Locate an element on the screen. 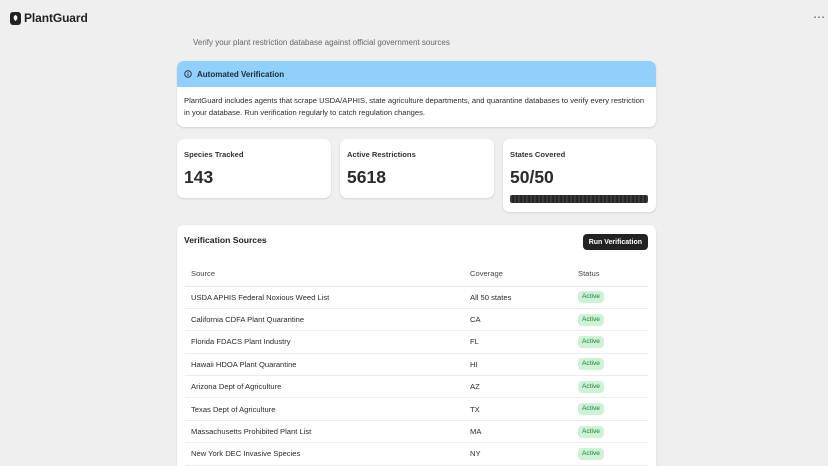  table-row: Arizona Dept of Agriculture AZ Active is located at coordinates (416, 387).